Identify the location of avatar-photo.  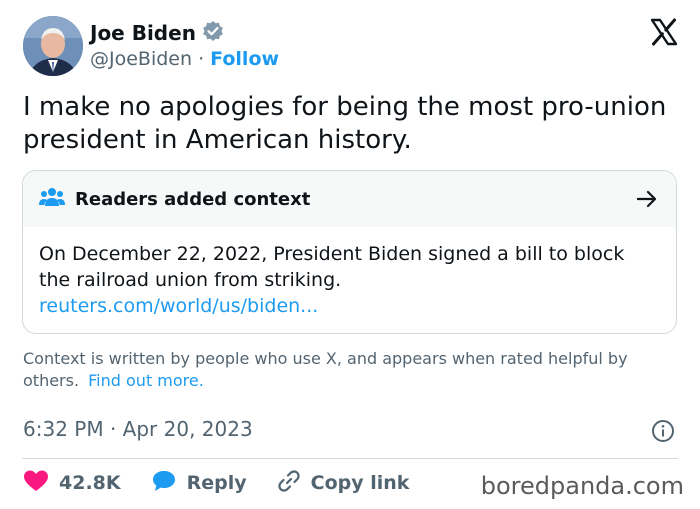
(53, 46).